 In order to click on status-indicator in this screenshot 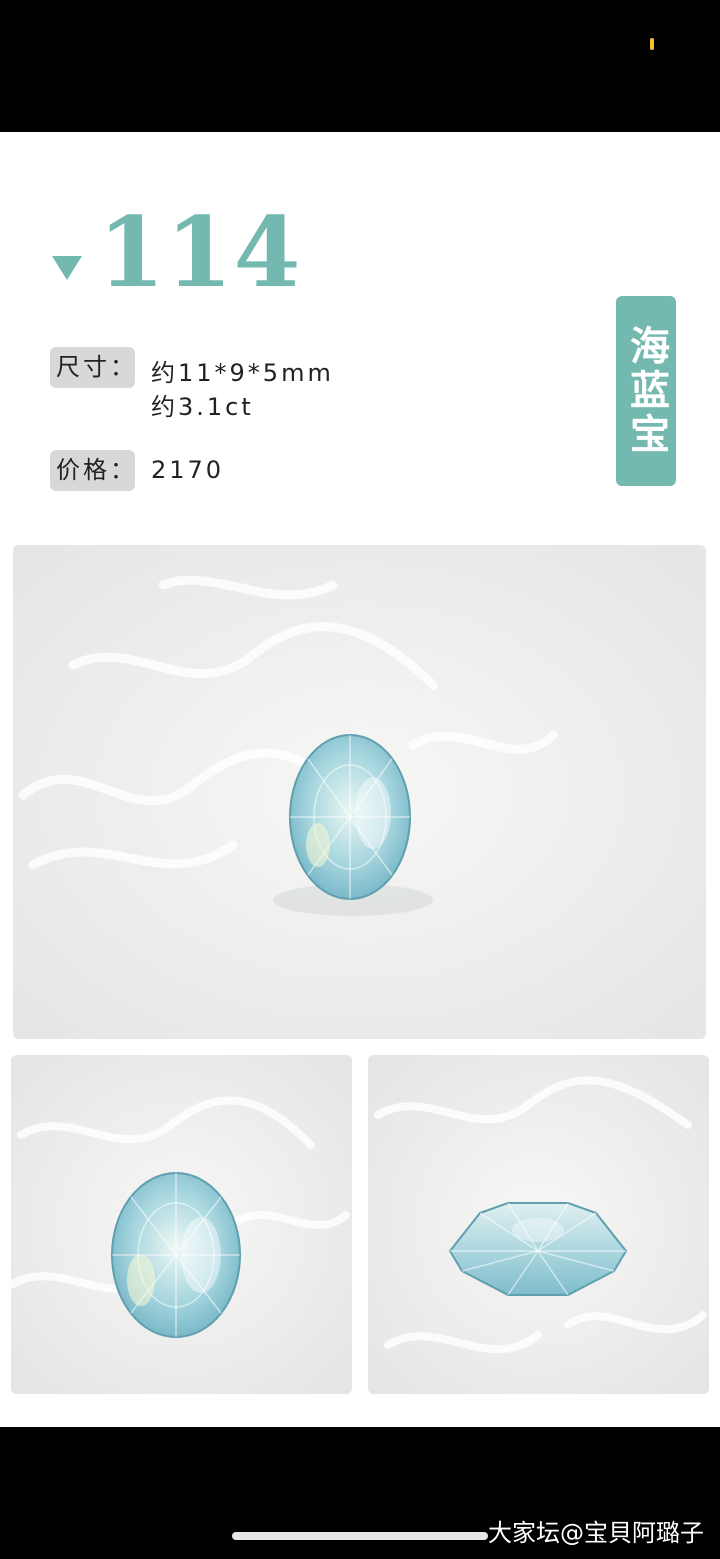, I will do `click(652, 44)`.